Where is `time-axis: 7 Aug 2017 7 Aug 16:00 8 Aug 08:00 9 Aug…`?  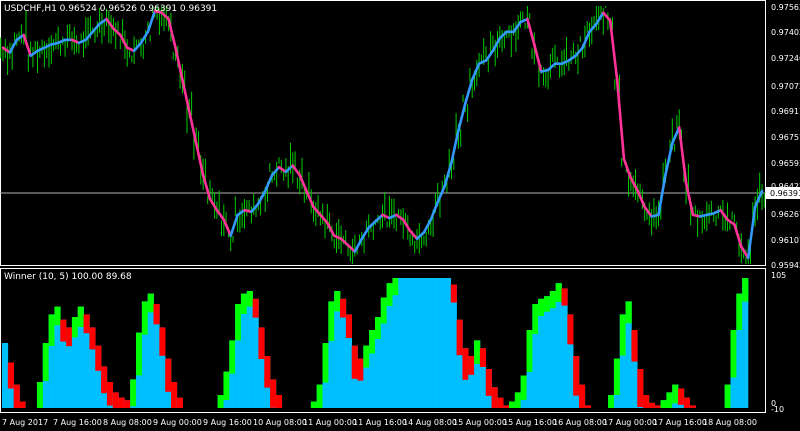
time-axis: 7 Aug 2017 7 Aug 16:00 8 Aug 08:00 9 Aug… is located at coordinates (379, 422).